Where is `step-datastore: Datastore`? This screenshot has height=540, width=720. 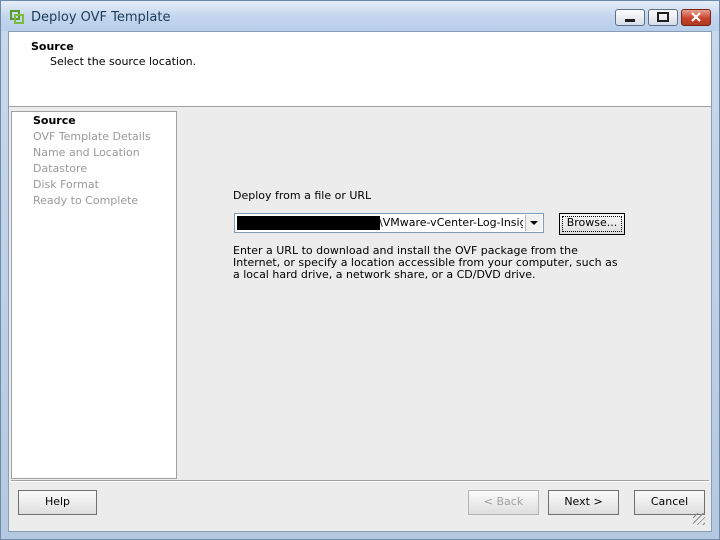
step-datastore: Datastore is located at coordinates (60, 168).